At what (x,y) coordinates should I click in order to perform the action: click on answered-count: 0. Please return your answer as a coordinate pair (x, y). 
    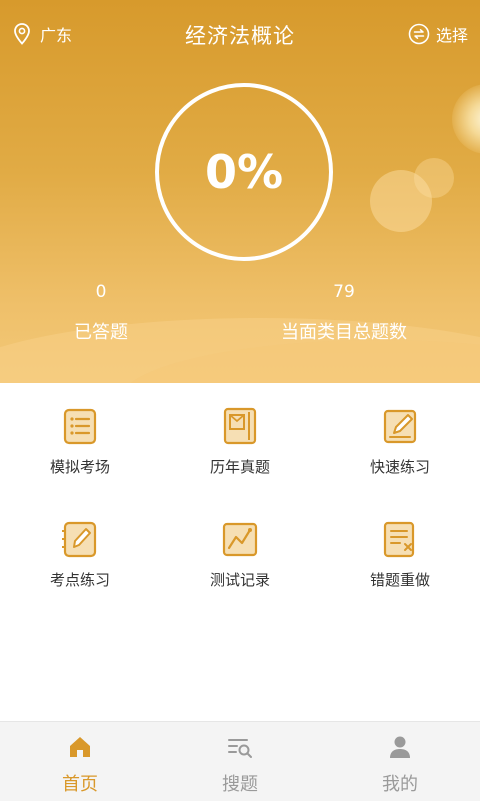
    Looking at the image, I should click on (101, 292).